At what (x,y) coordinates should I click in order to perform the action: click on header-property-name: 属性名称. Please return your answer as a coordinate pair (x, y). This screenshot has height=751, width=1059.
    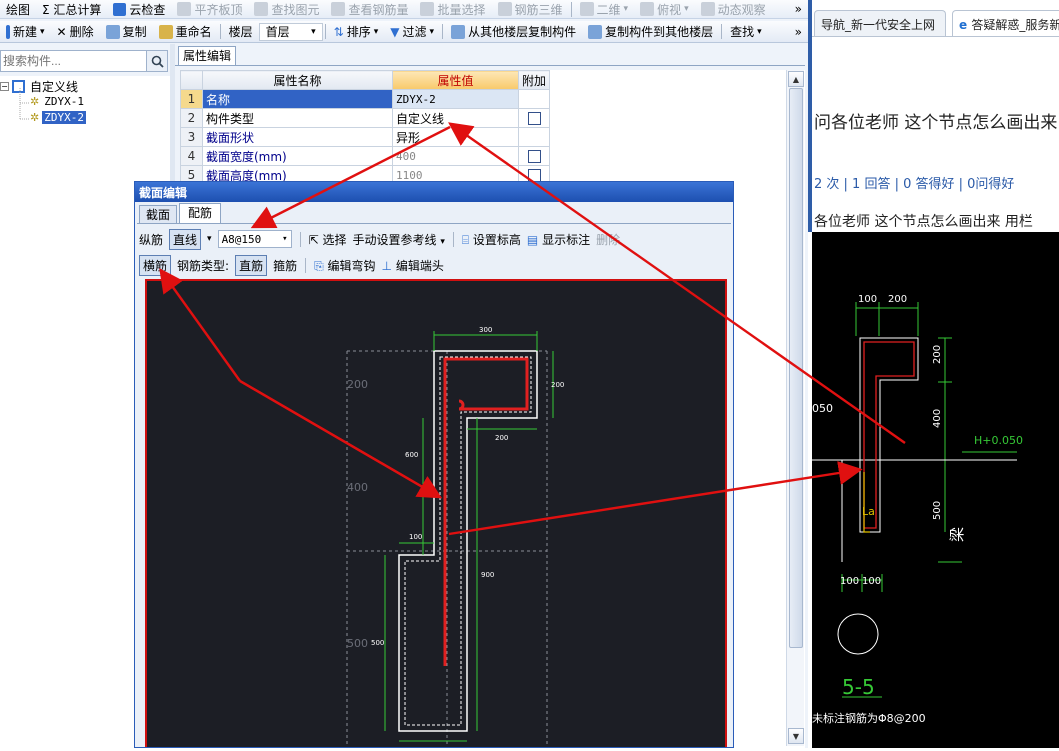
    Looking at the image, I should click on (297, 80).